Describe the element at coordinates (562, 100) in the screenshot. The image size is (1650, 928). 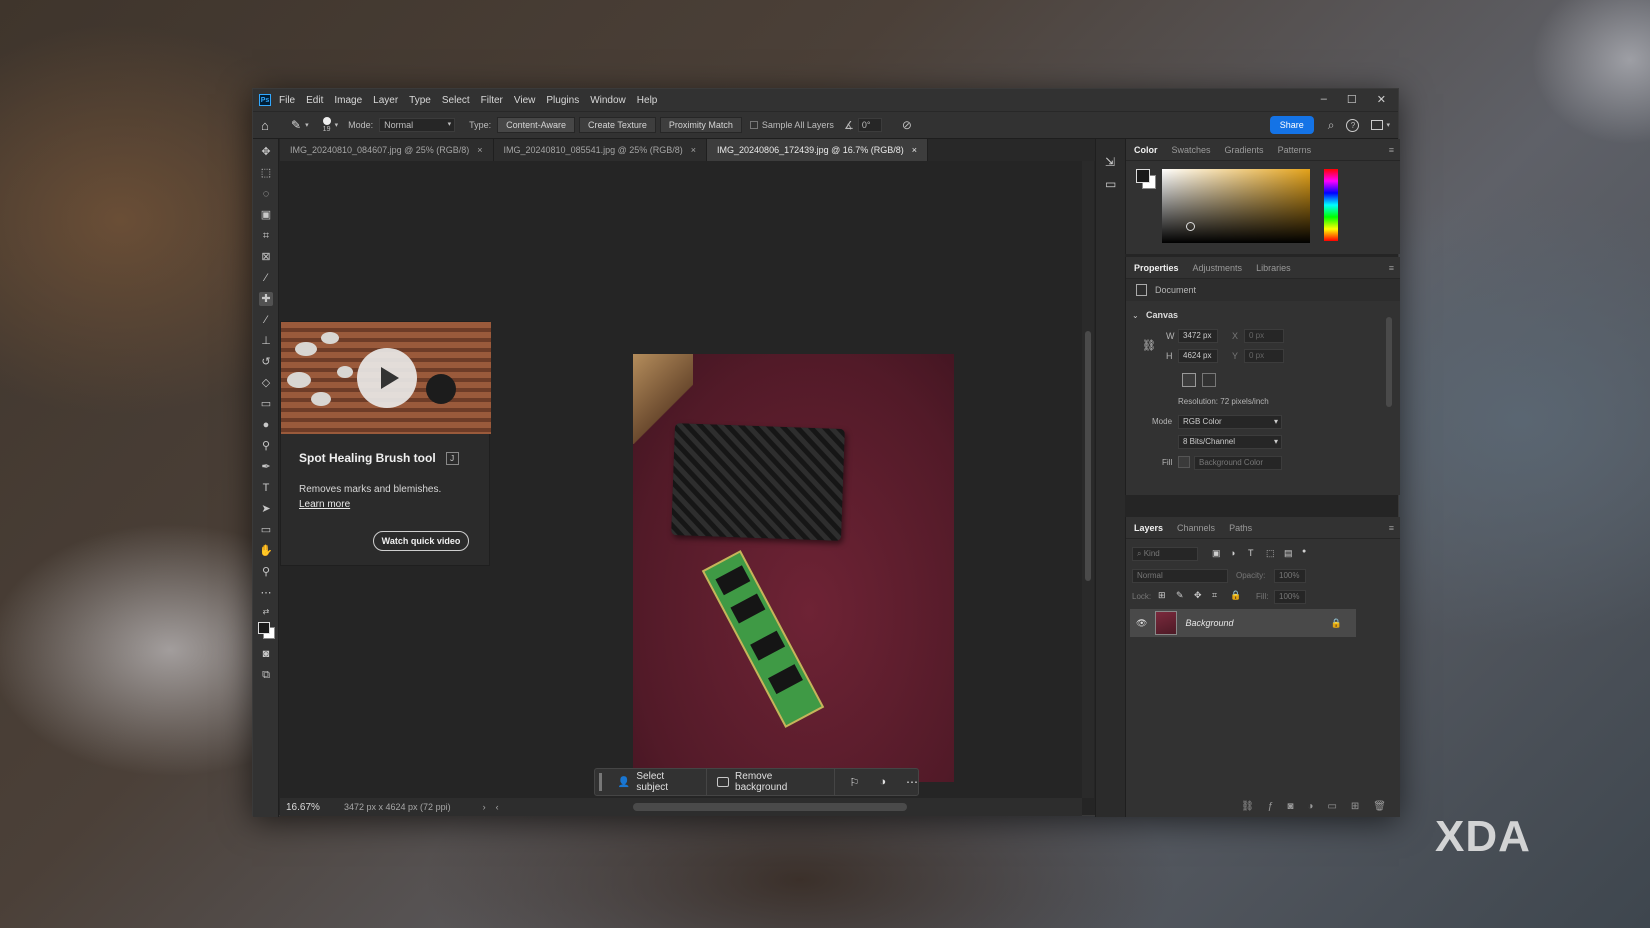
I see `menu-plugins: Plugins` at that location.